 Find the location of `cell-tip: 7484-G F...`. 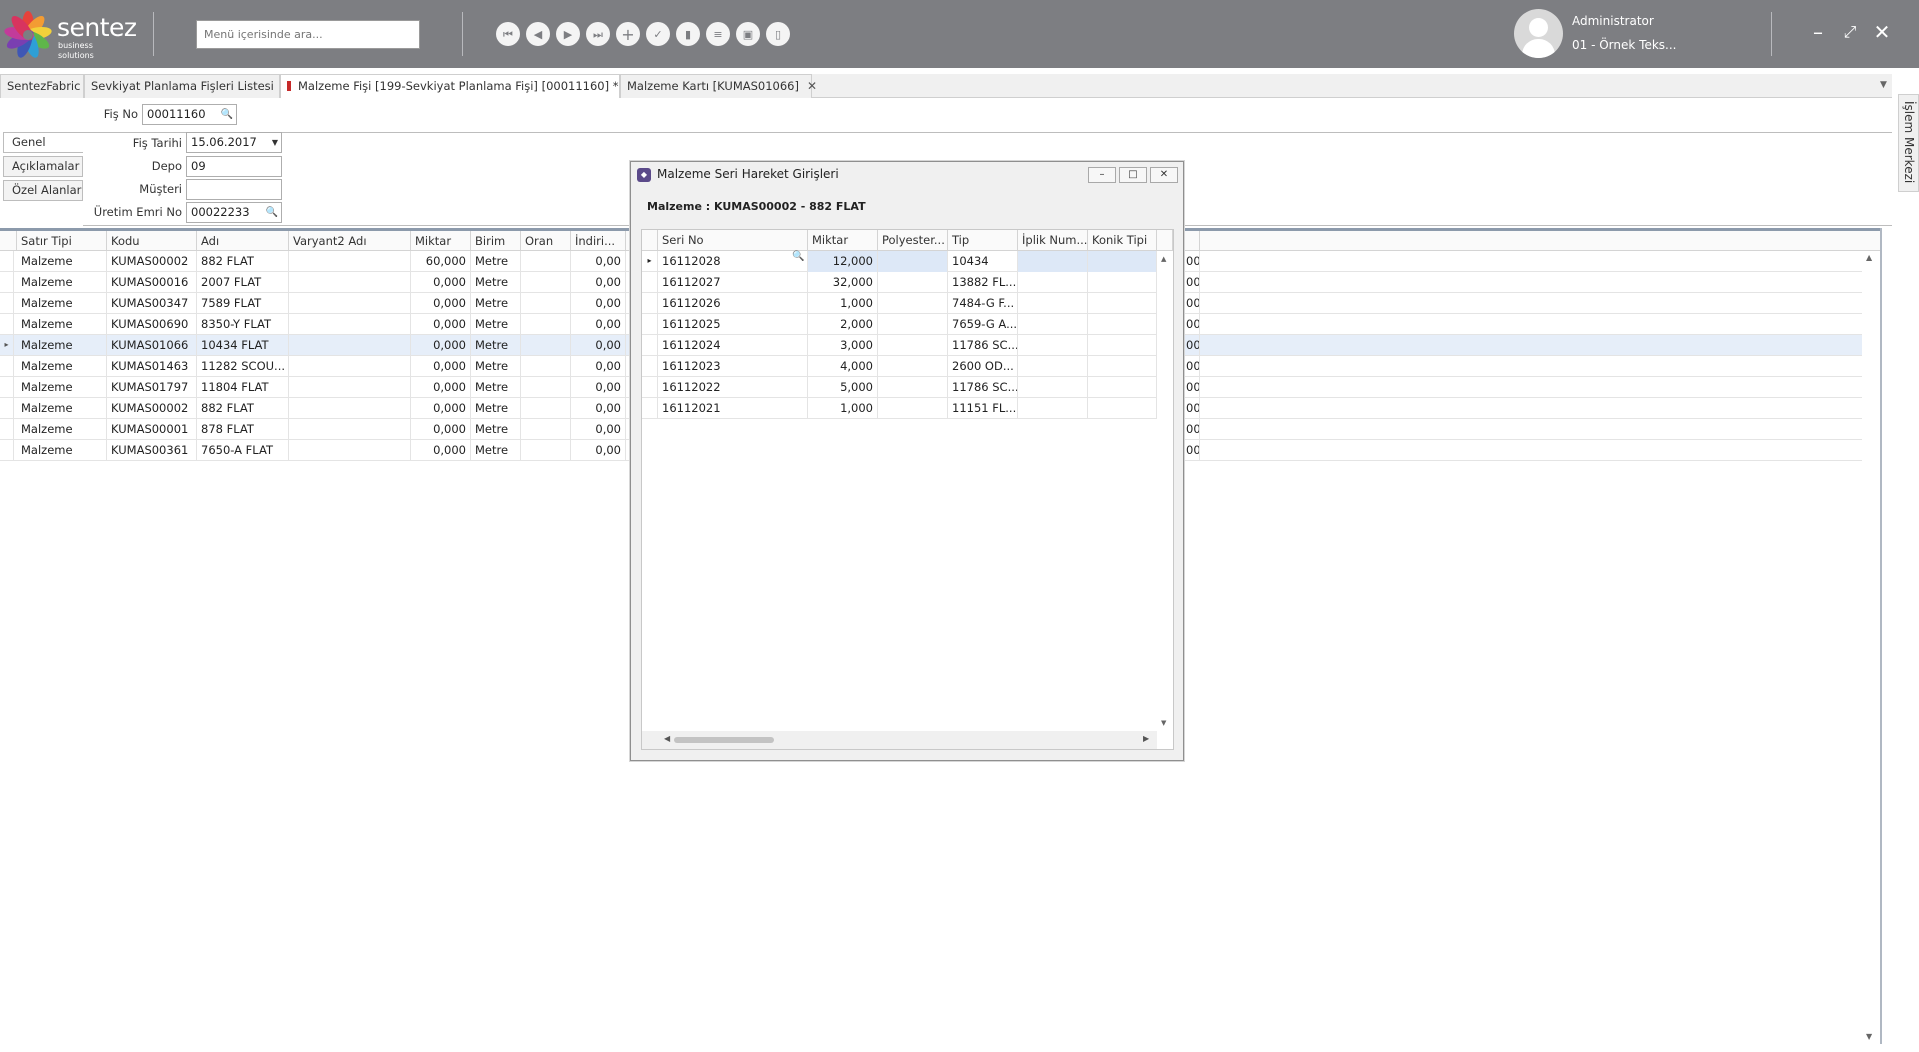

cell-tip: 7484-G F... is located at coordinates (983, 303).